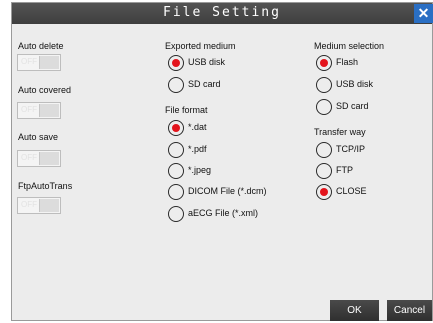  I want to click on ftp-auto-trans-toggle-state: OFF, so click(29, 204).